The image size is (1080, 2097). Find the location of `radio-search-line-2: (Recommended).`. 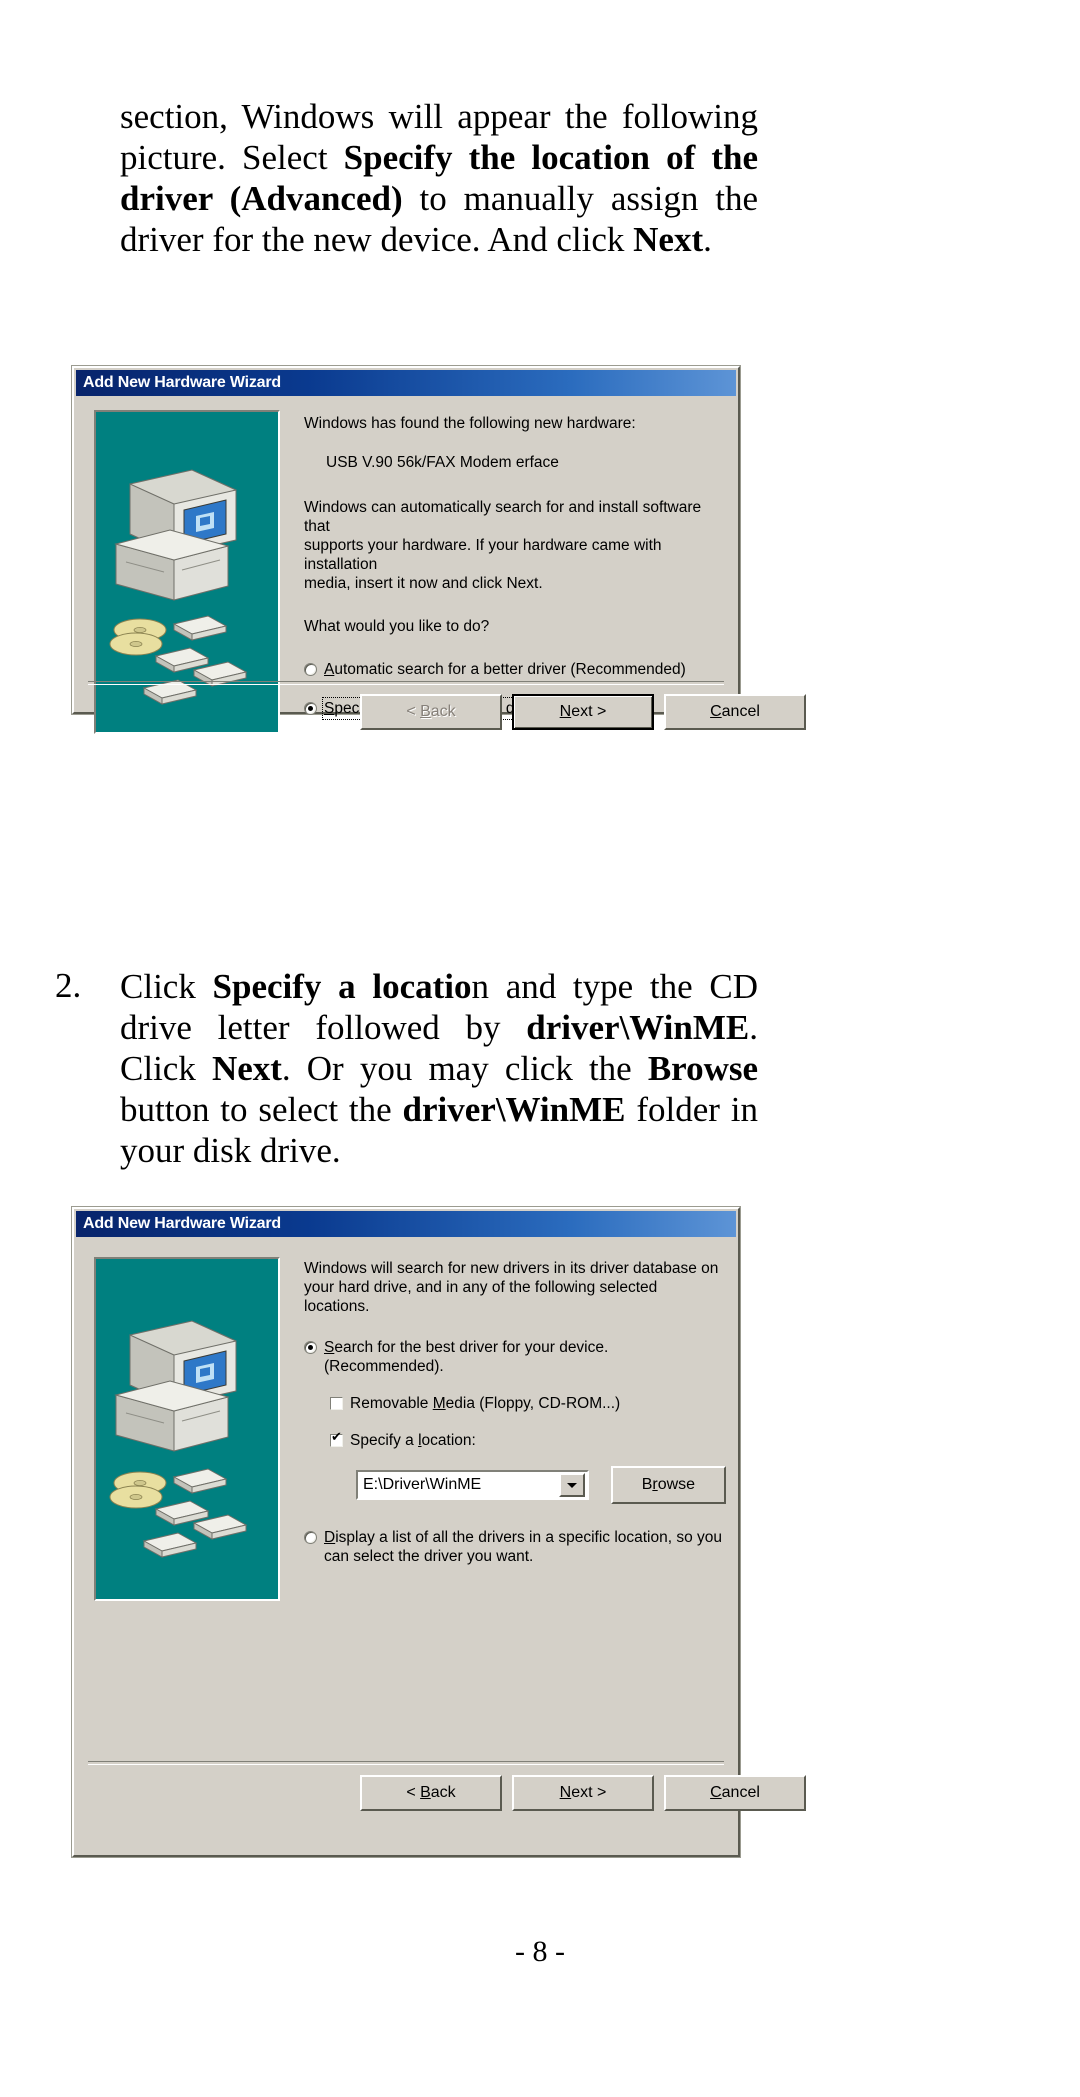

radio-search-line-2: (Recommended). is located at coordinates (384, 1366).